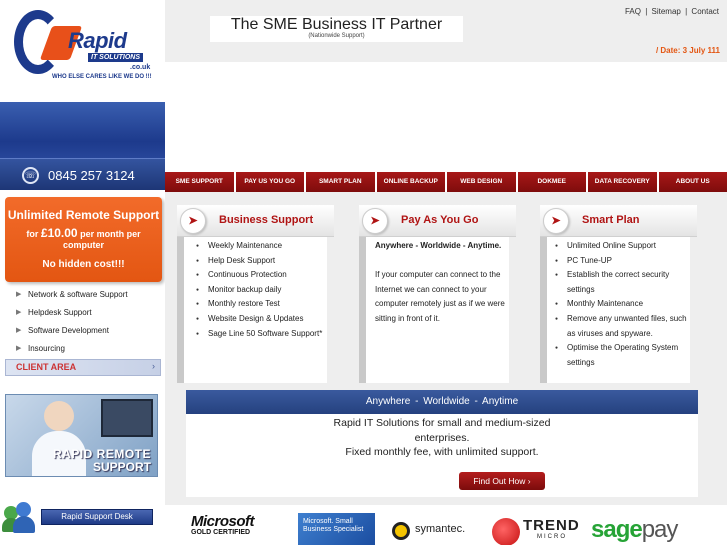 This screenshot has width=727, height=545. What do you see at coordinates (259, 261) in the screenshot?
I see `list-item: Help Desk Support` at bounding box center [259, 261].